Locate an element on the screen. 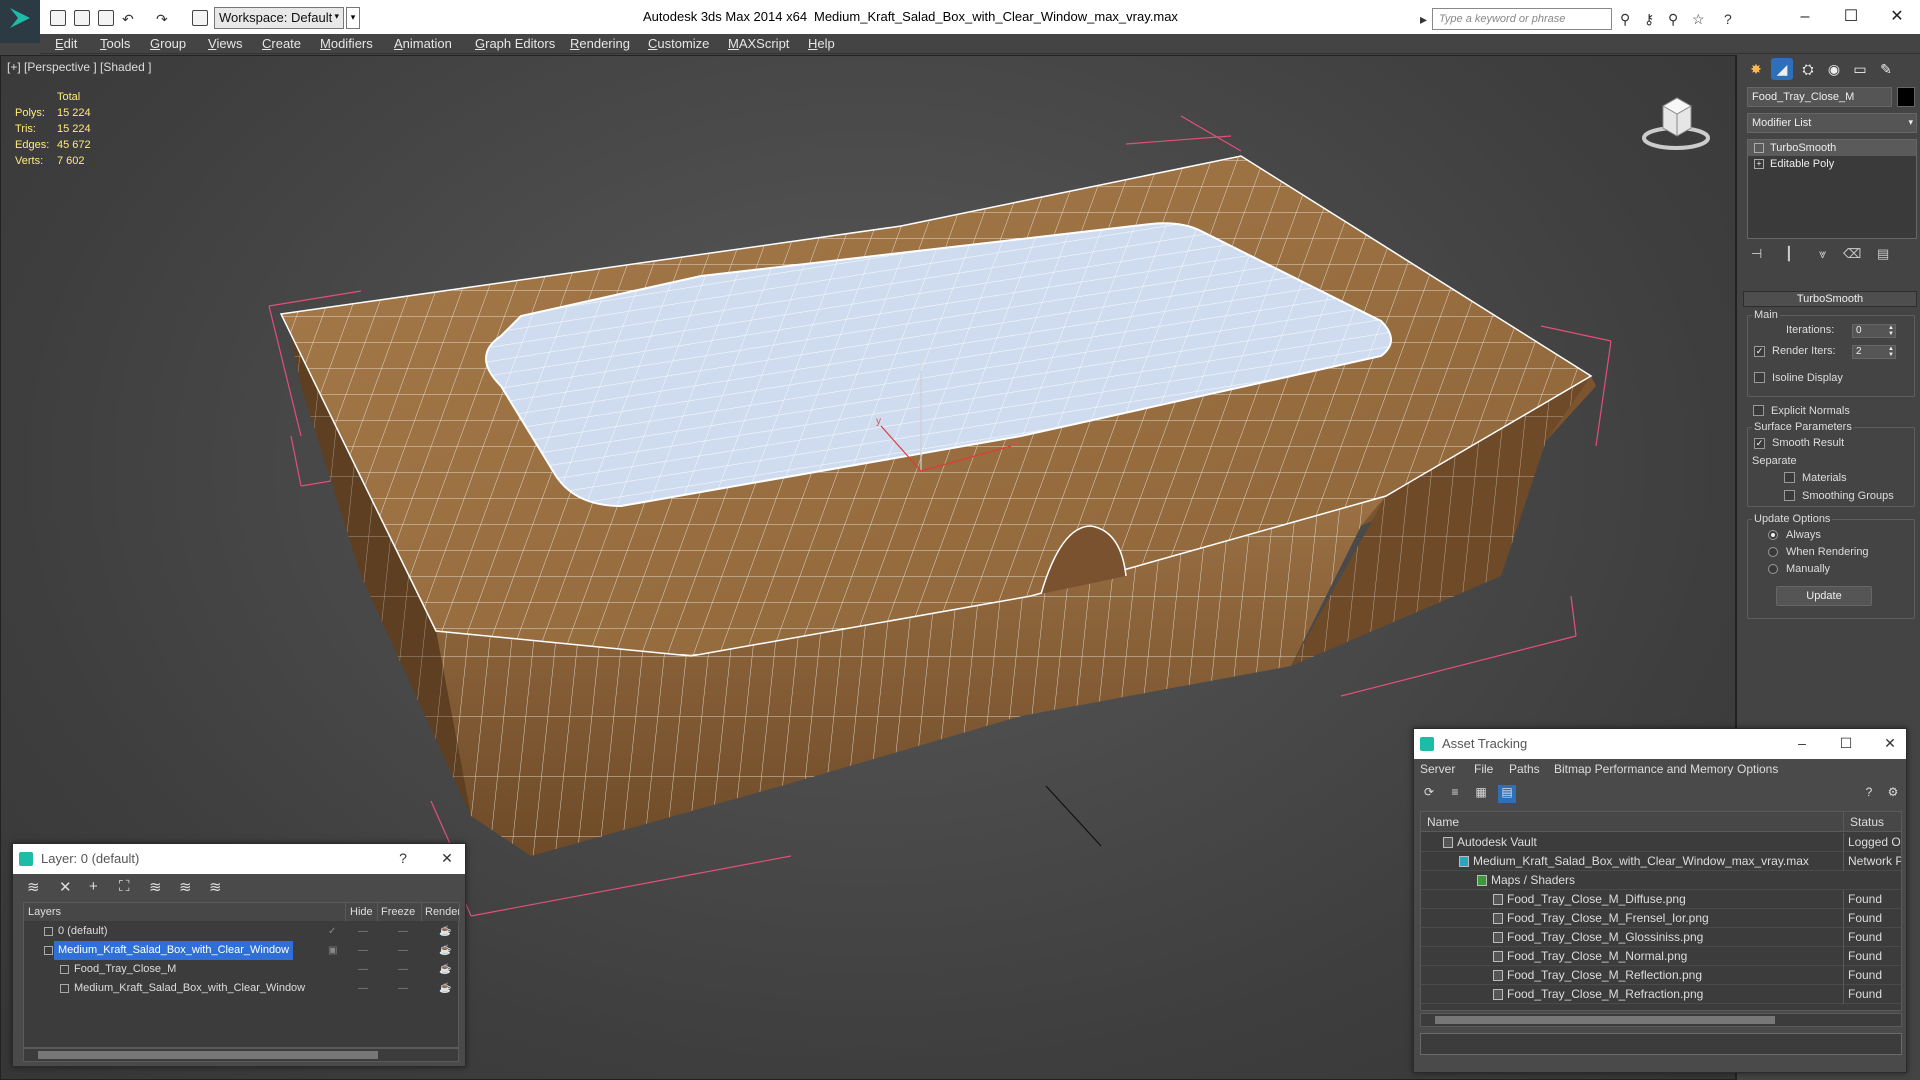  column-freeze: Freeze is located at coordinates (400, 912).